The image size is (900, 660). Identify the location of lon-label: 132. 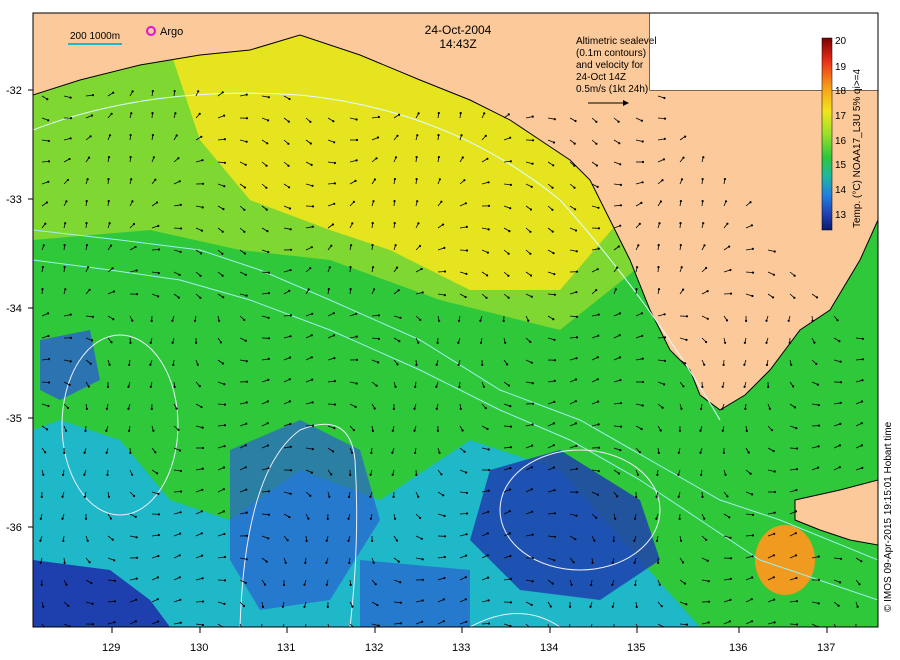
(374, 648).